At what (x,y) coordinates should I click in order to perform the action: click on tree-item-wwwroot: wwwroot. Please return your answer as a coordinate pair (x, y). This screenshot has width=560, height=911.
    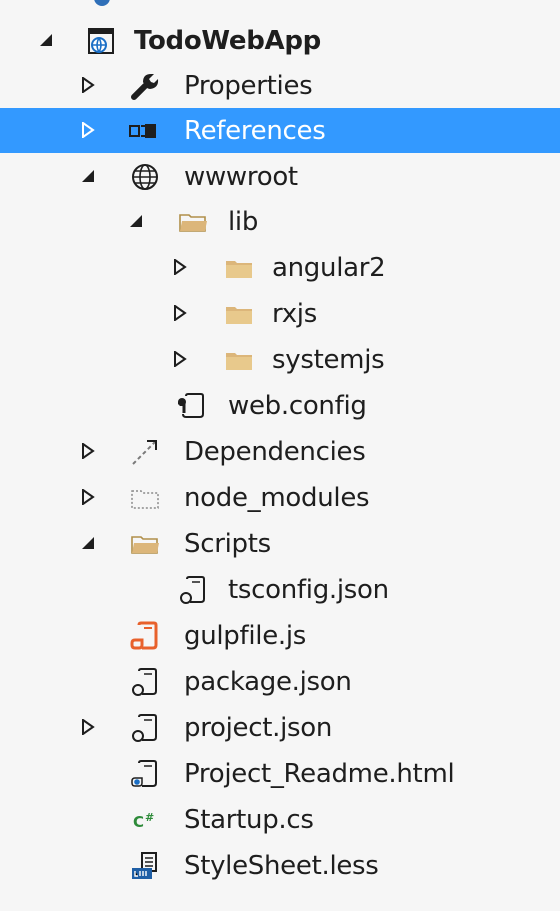
    Looking at the image, I should click on (280, 176).